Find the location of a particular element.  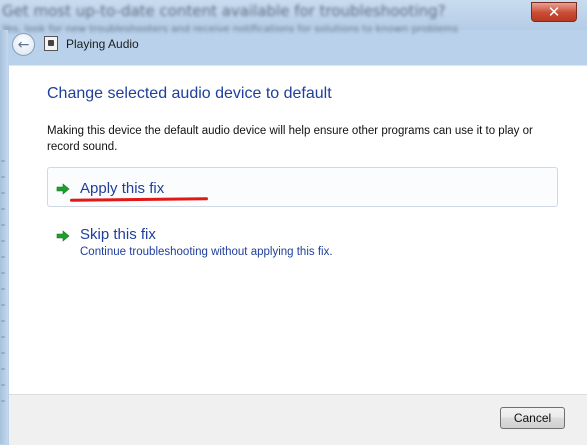

back-arrow-icon: ← is located at coordinates (23, 44).